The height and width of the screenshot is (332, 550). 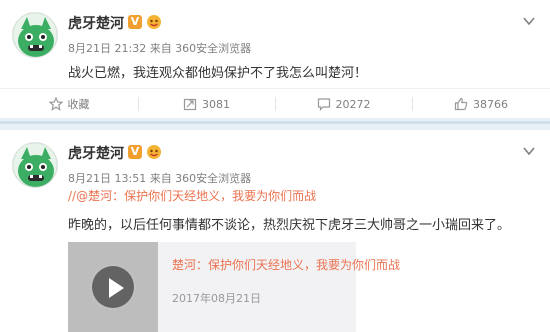 I want to click on thumbs-up-icon, so click(x=461, y=104).